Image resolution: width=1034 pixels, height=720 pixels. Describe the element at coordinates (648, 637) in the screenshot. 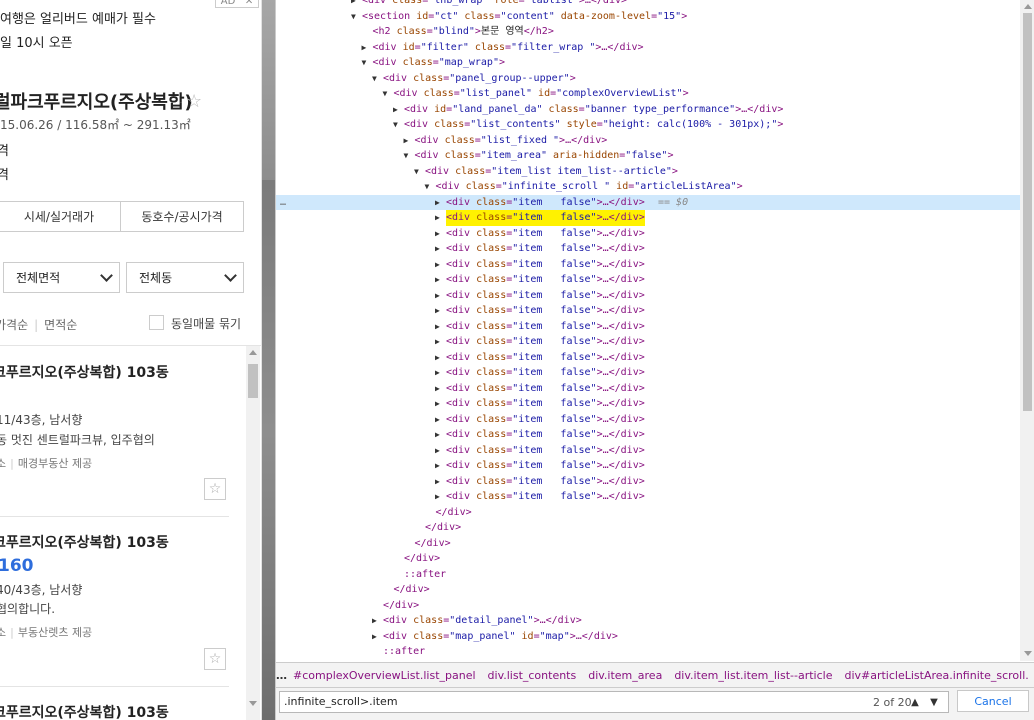

I see `dom-node-row: ▶ <div class="map_panel" id="map">…</div>` at that location.